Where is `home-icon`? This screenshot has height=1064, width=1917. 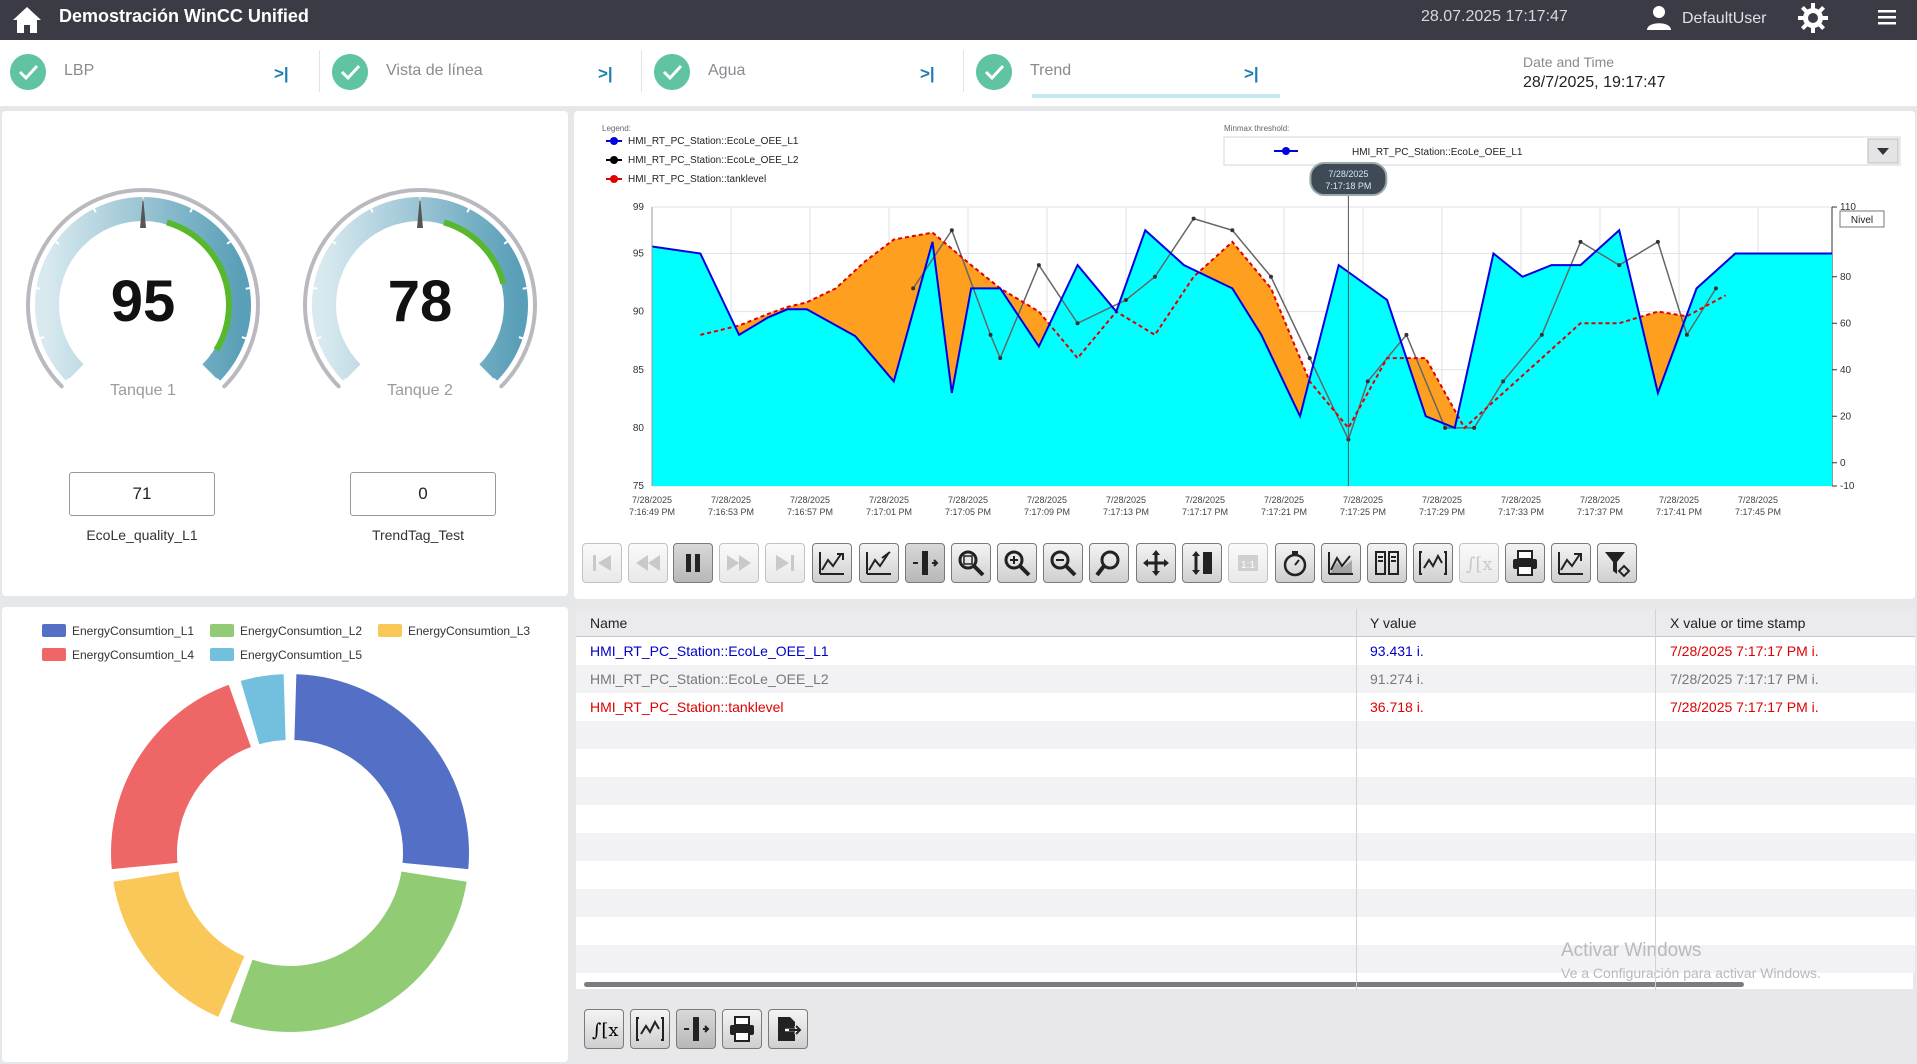 home-icon is located at coordinates (27, 20).